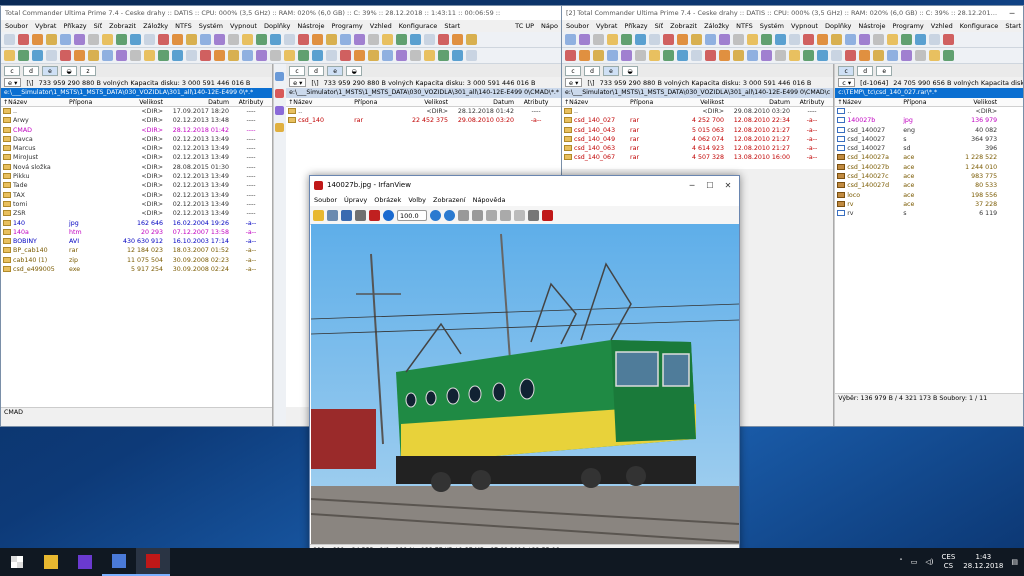  I want to click on file-row: 140027b jpg 136 979, so click(929, 121).